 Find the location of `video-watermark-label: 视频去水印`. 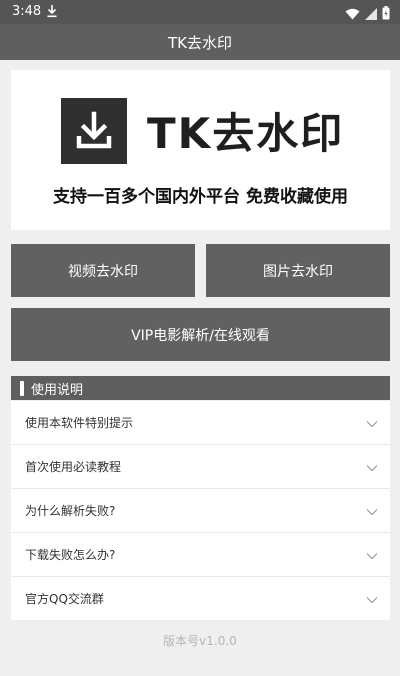

video-watermark-label: 视频去水印 is located at coordinates (103, 271).